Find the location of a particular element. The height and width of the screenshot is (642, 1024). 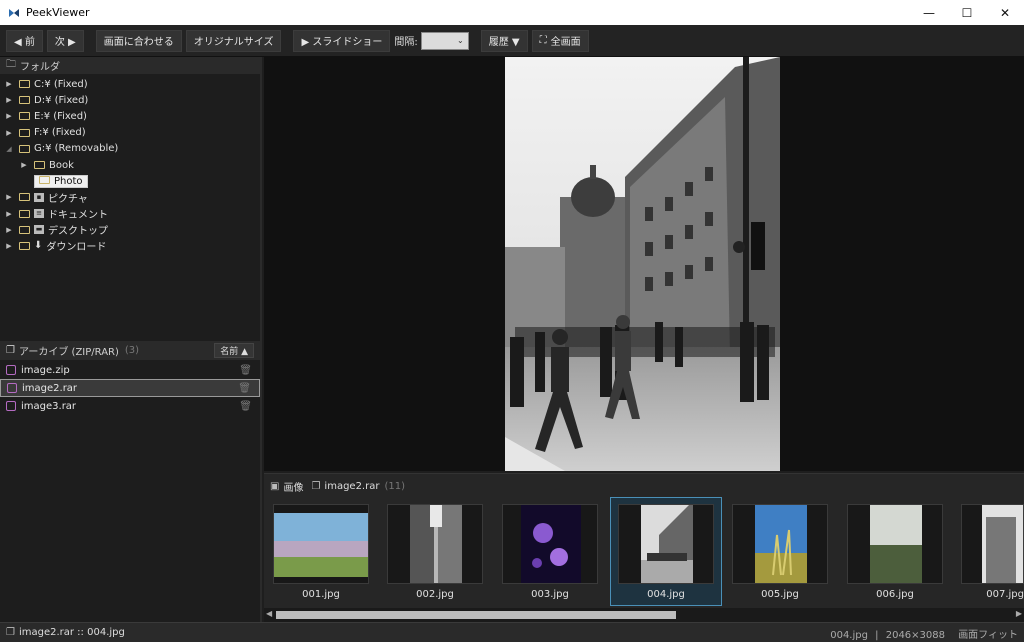

thumbnail-scrollbar: ◀ ▶ is located at coordinates (644, 615).